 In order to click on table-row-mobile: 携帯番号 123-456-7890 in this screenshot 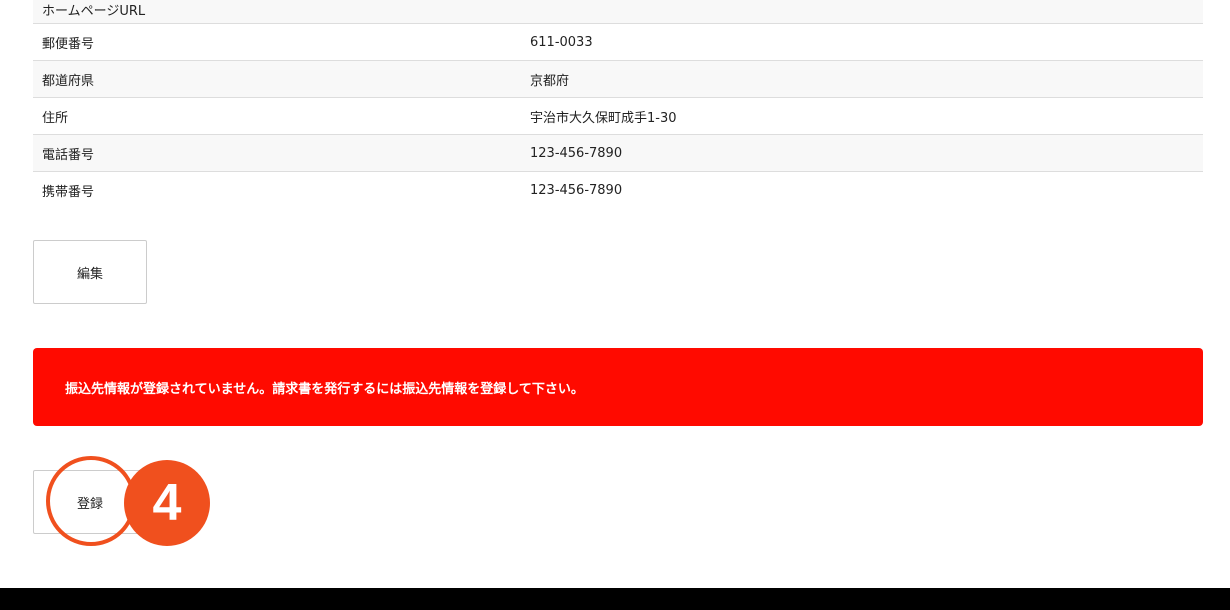, I will do `click(618, 190)`.